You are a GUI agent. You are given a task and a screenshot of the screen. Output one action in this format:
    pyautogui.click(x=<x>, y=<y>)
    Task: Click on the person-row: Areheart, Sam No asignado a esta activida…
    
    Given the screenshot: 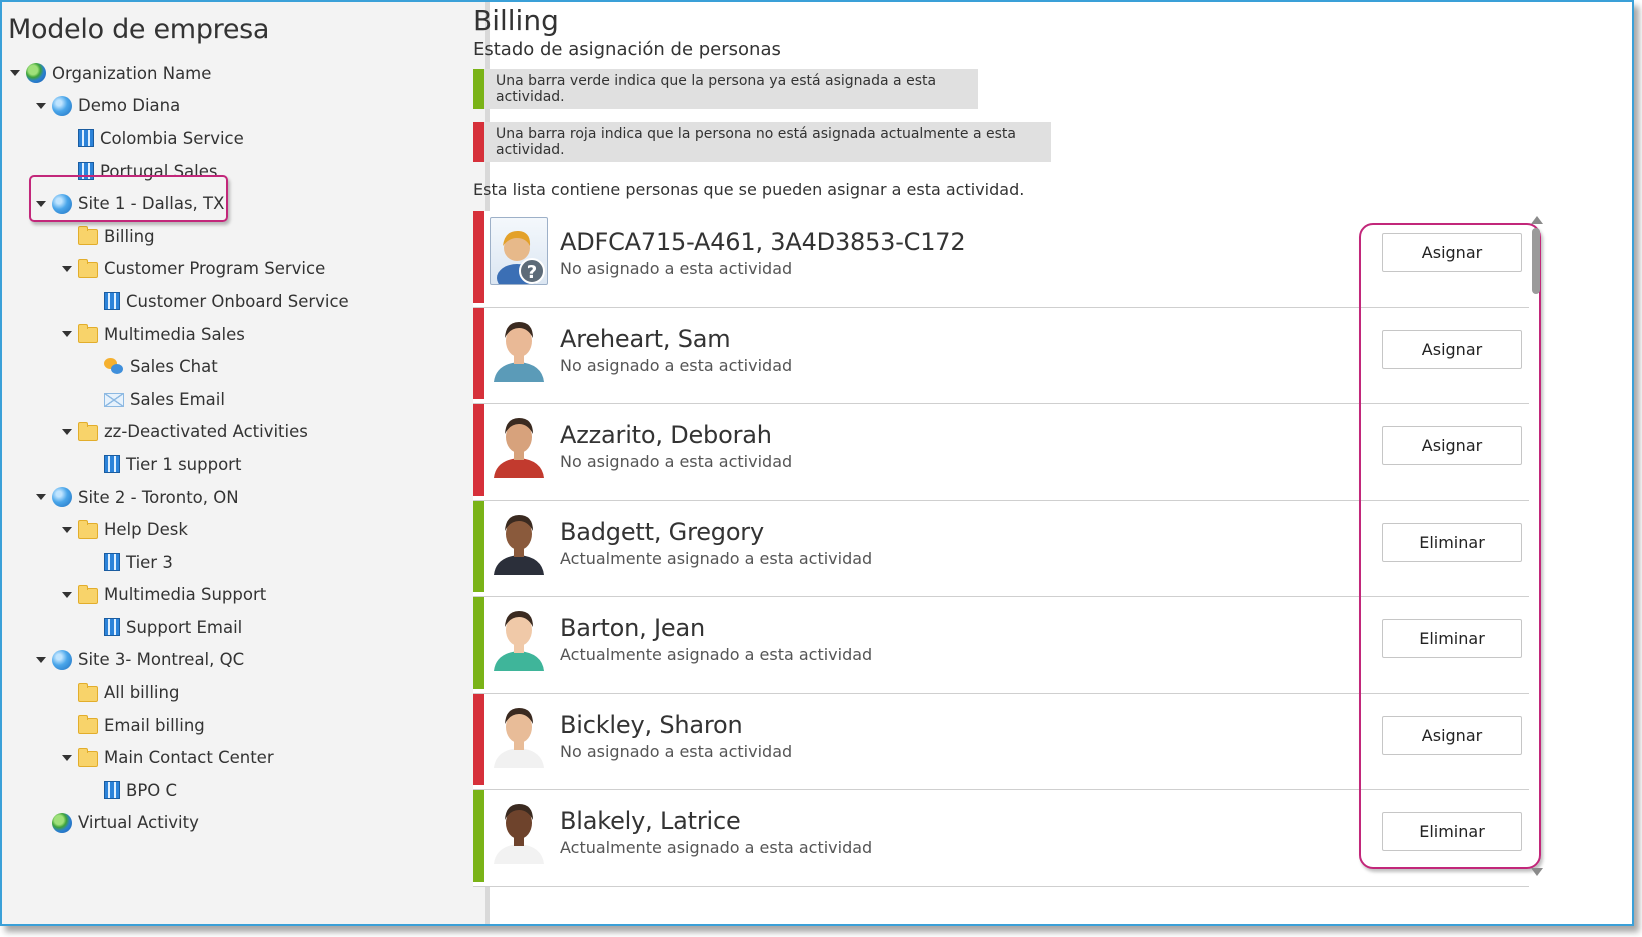 What is the action you would take?
    pyautogui.click(x=1001, y=355)
    